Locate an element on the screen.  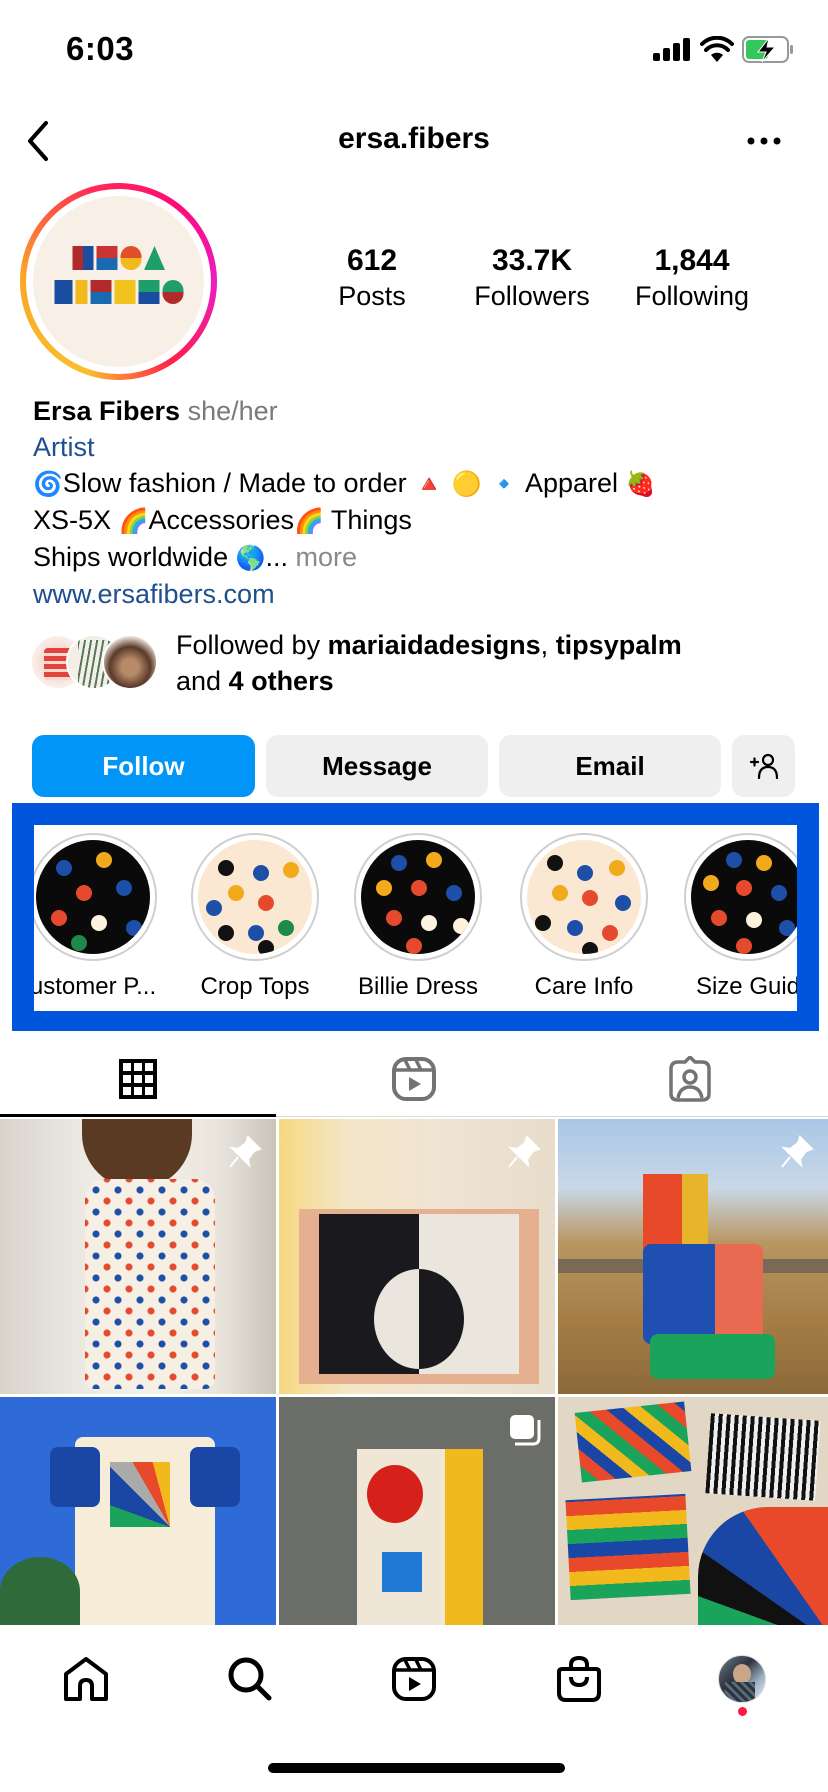
stat-following: 1,844 Following is located at coordinates (692, 279).